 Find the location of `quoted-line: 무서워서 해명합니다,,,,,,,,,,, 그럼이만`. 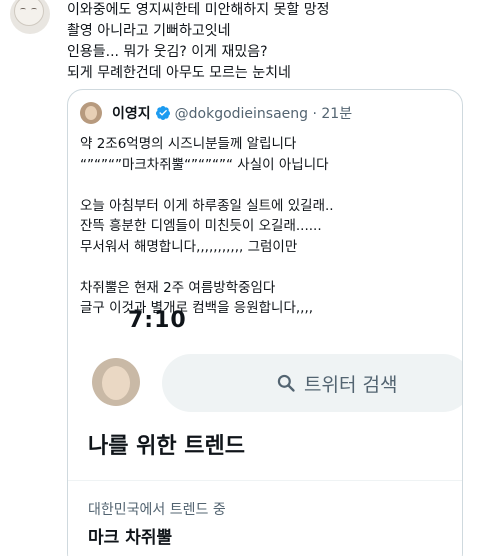

quoted-line: 무서워서 해명합니다,,,,,,,,,,, 그럼이만 is located at coordinates (189, 246).